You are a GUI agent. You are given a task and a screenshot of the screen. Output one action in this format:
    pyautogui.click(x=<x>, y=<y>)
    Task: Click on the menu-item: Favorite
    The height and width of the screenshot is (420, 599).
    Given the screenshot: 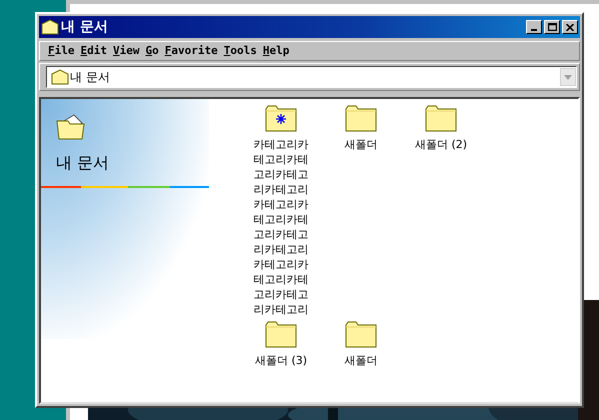 What is the action you would take?
    pyautogui.click(x=191, y=51)
    